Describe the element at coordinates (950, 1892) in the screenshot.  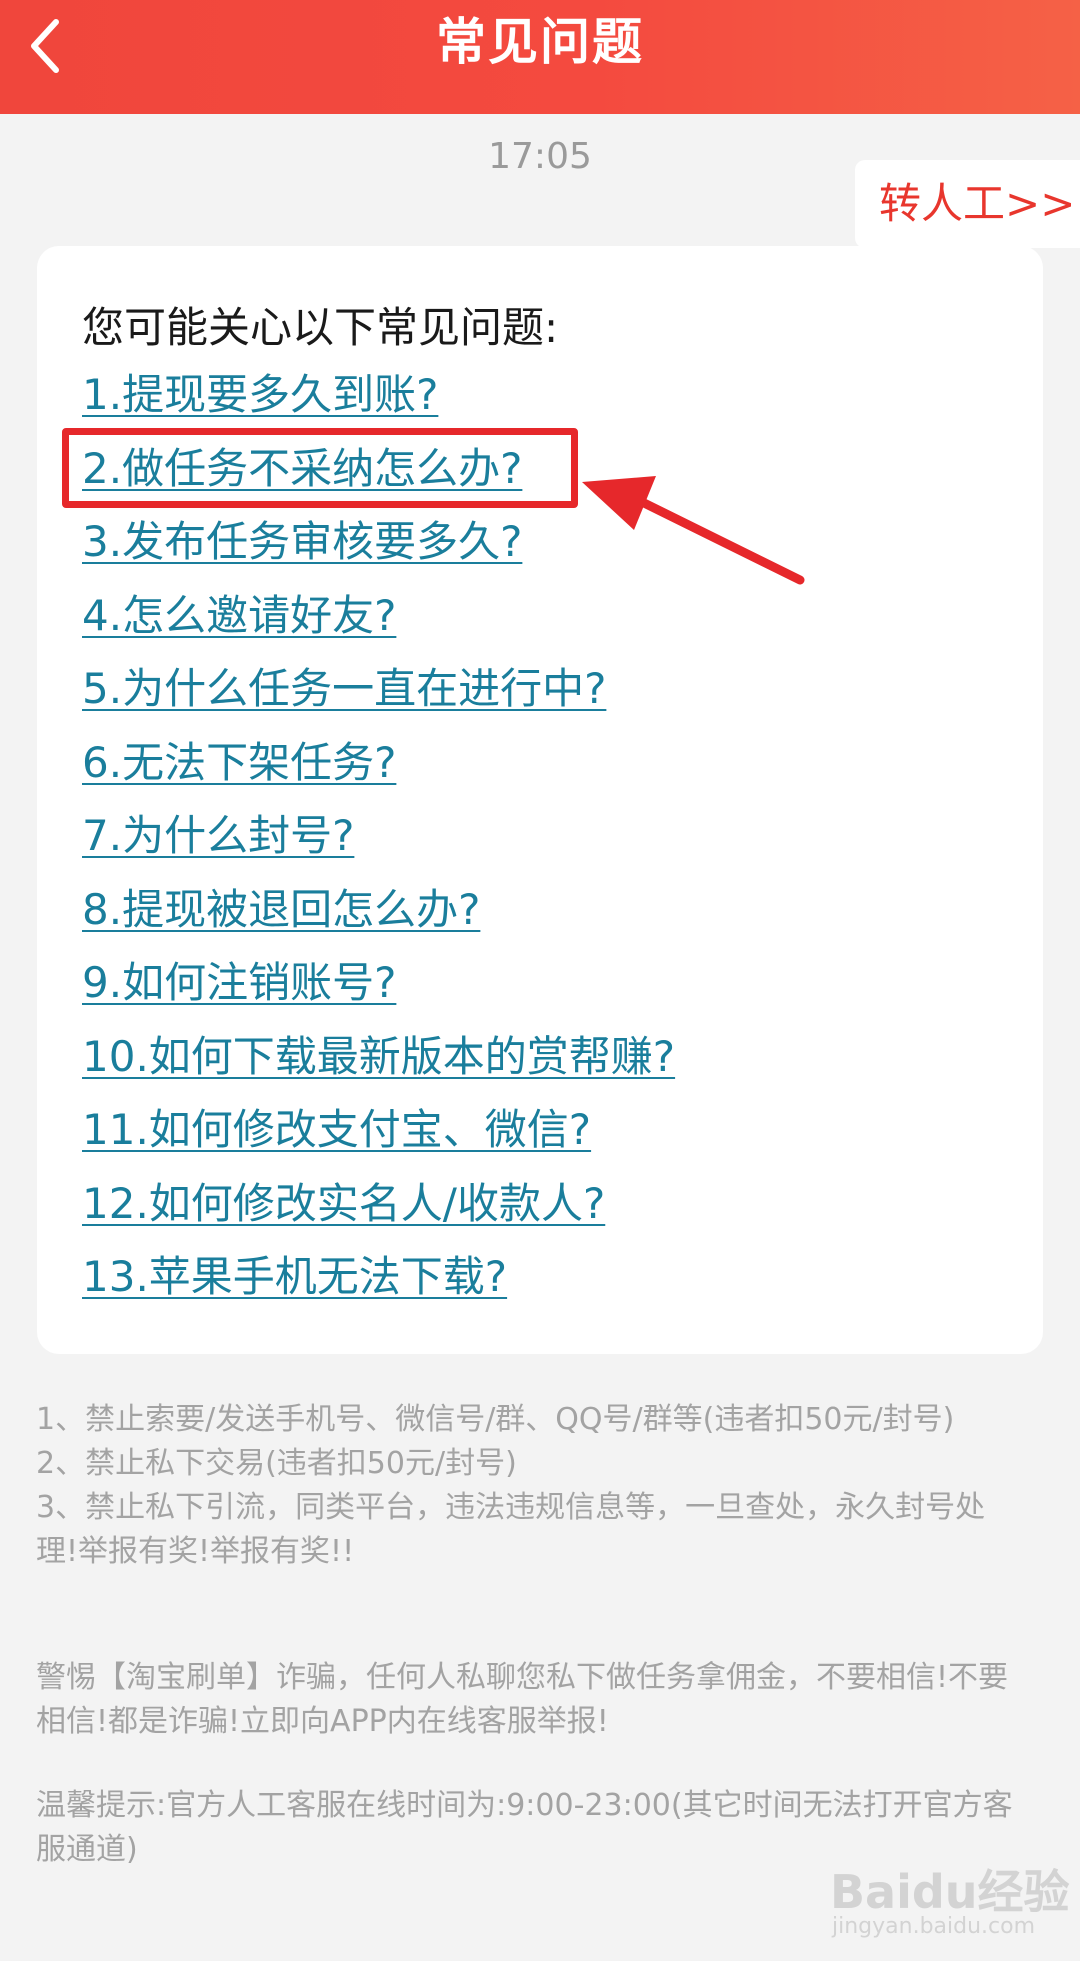
I see `watermark-logo: Baidu经验` at that location.